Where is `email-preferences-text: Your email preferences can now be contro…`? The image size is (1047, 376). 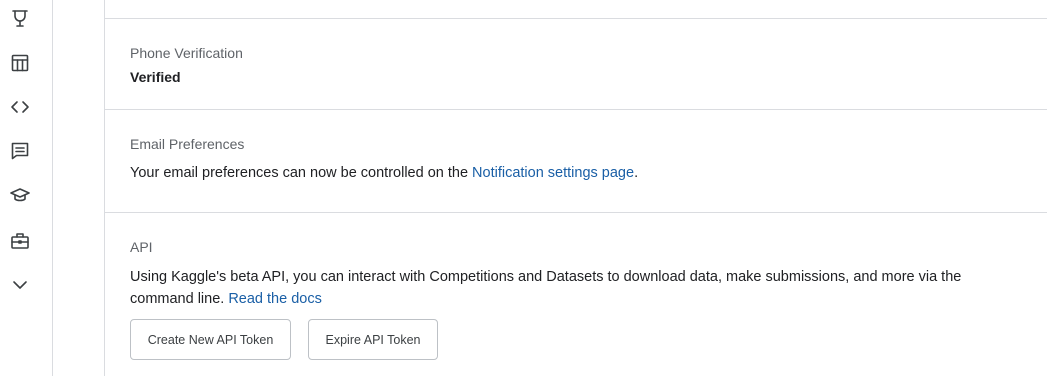 email-preferences-text: Your email preferences can now be contro… is located at coordinates (384, 173).